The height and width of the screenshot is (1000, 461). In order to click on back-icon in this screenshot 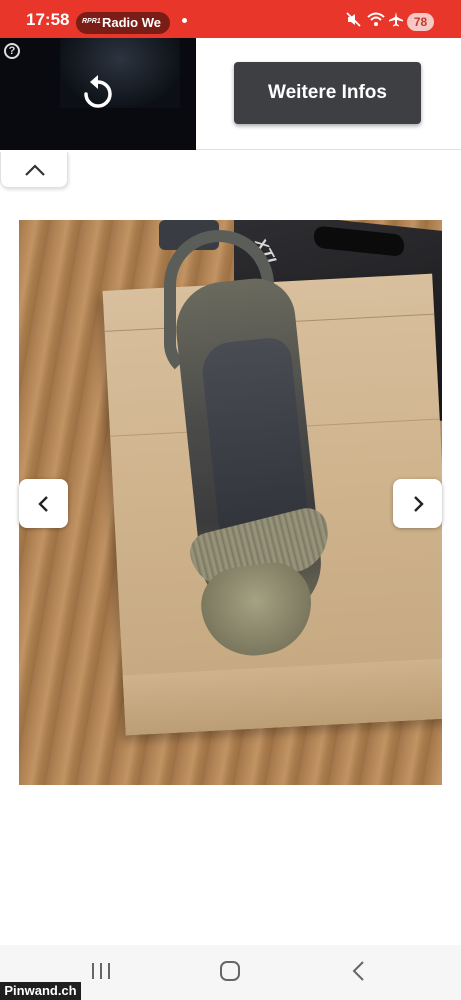, I will do `click(359, 973)`.